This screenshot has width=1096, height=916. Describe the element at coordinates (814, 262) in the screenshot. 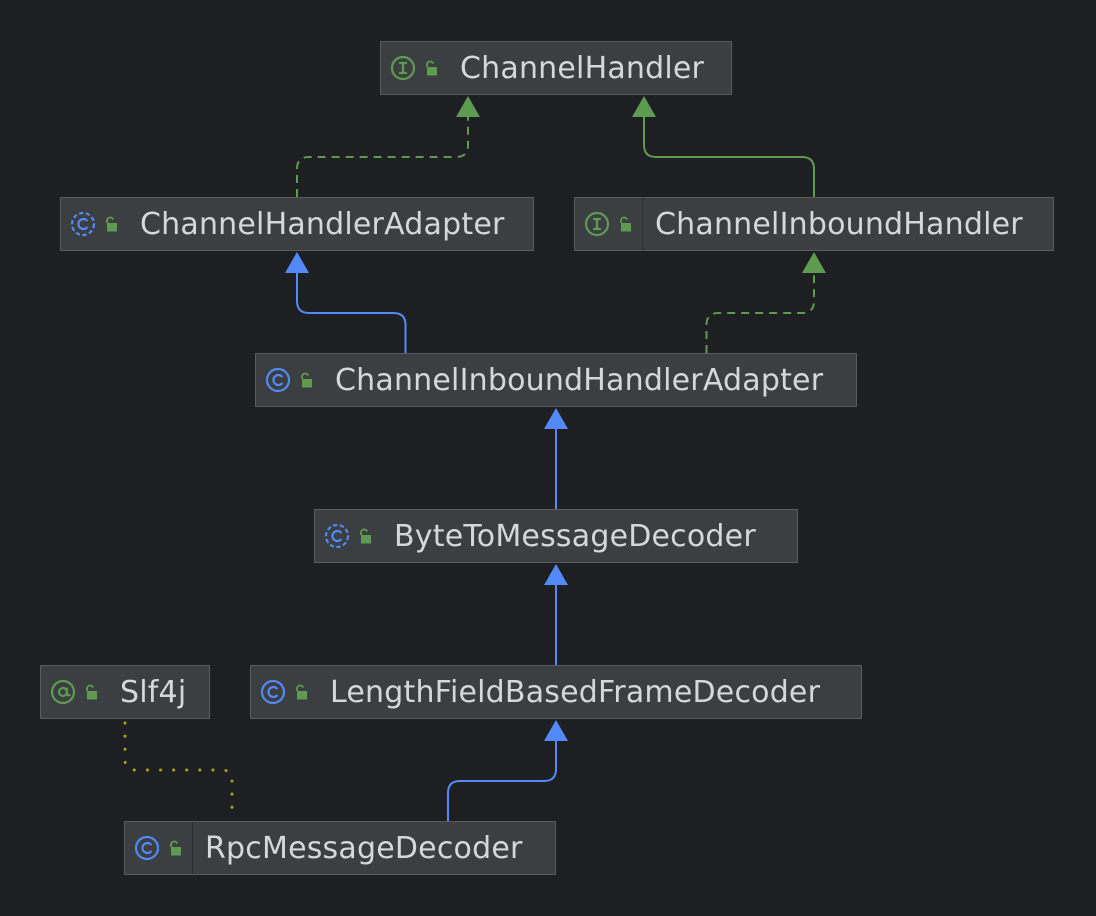

I see `arrowhead-channel-inbound-handler-adapter-channel-inbound-handler` at that location.